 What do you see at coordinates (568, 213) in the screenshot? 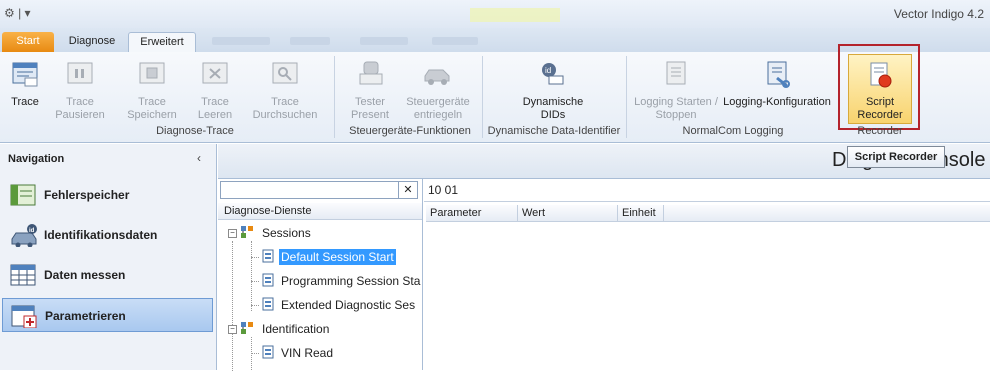
I see `column-header-wert: Wert` at bounding box center [568, 213].